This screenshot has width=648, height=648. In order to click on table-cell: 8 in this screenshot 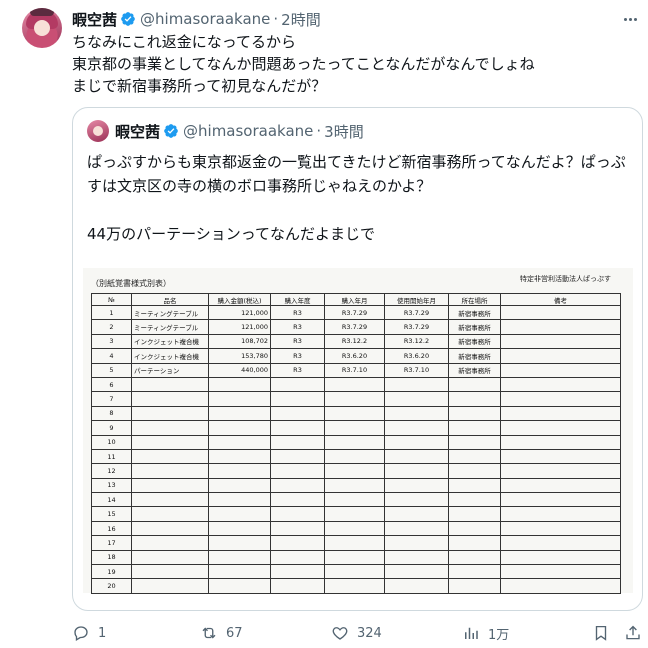, I will do `click(111, 413)`.